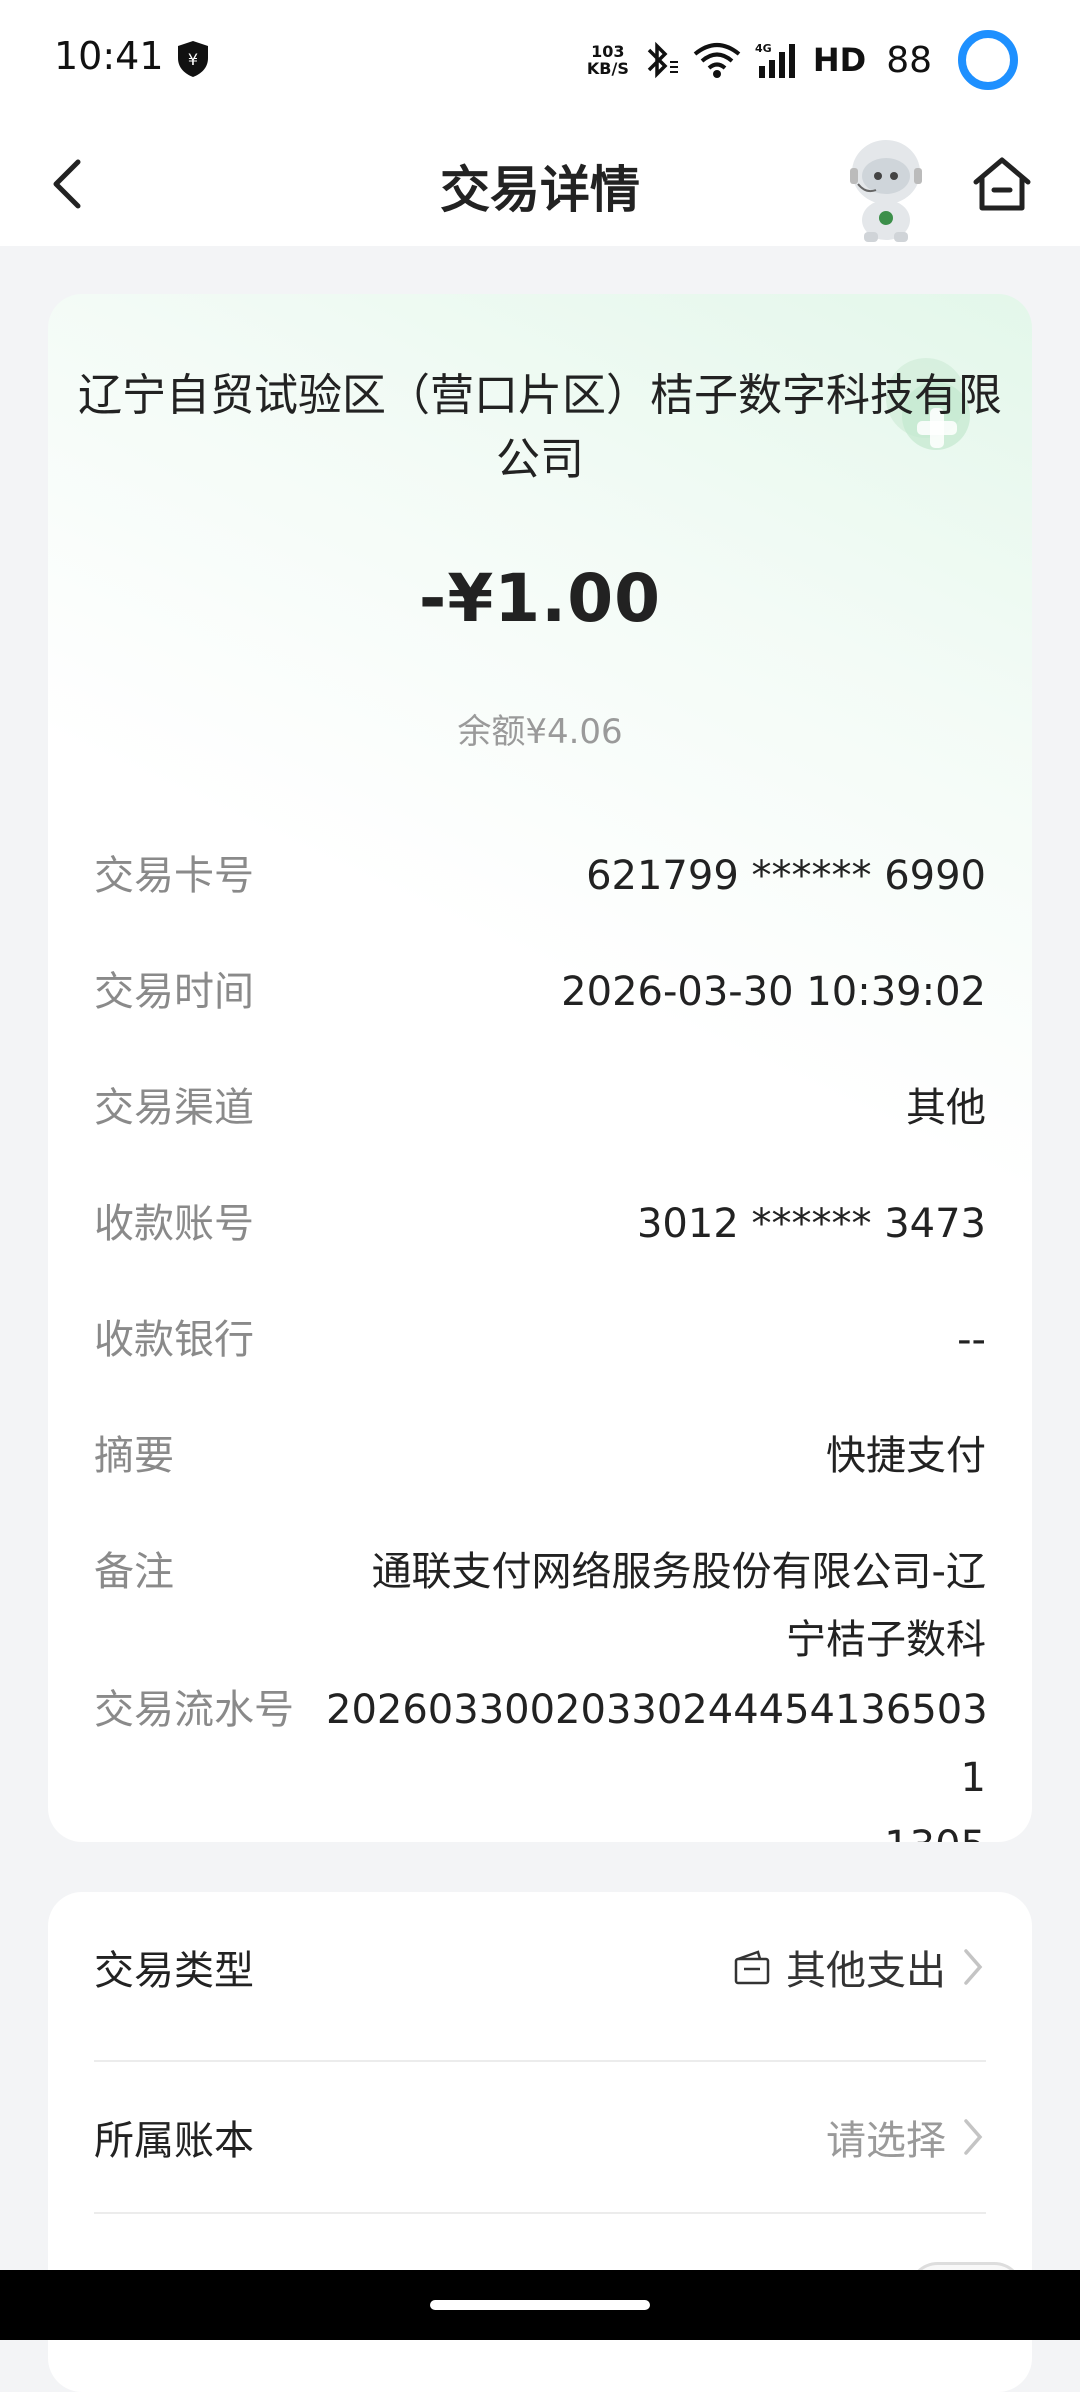 This screenshot has width=1080, height=2392. Describe the element at coordinates (174, 1108) in the screenshot. I see `detail-label: 交易渠道` at that location.